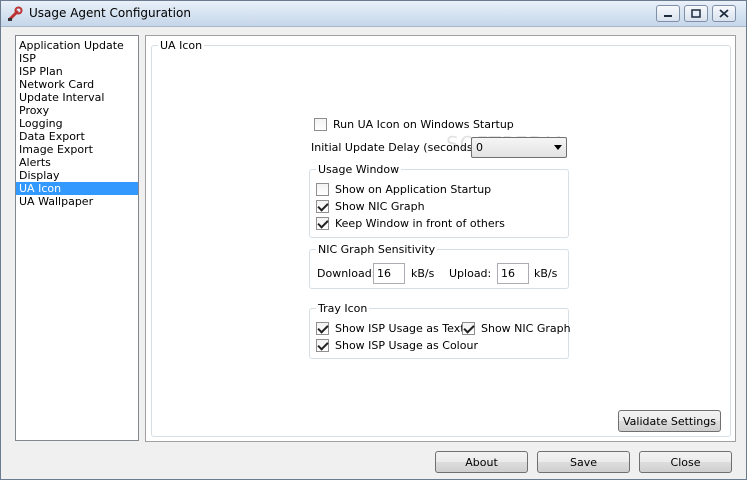 The height and width of the screenshot is (480, 747). Describe the element at coordinates (546, 273) in the screenshot. I see `upload-unit: kB/s` at that location.